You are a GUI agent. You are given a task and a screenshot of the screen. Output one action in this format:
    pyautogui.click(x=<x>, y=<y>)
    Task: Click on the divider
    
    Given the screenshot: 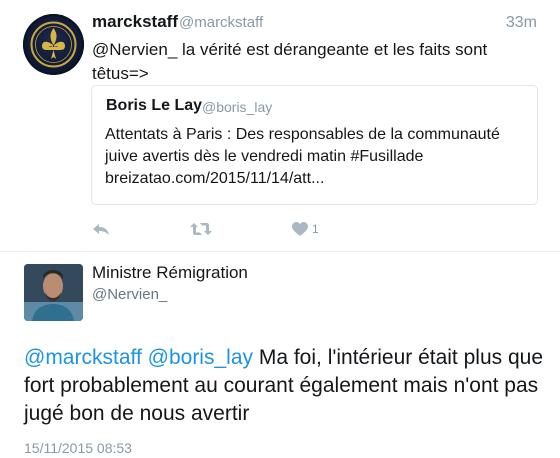 What is the action you would take?
    pyautogui.click(x=280, y=251)
    